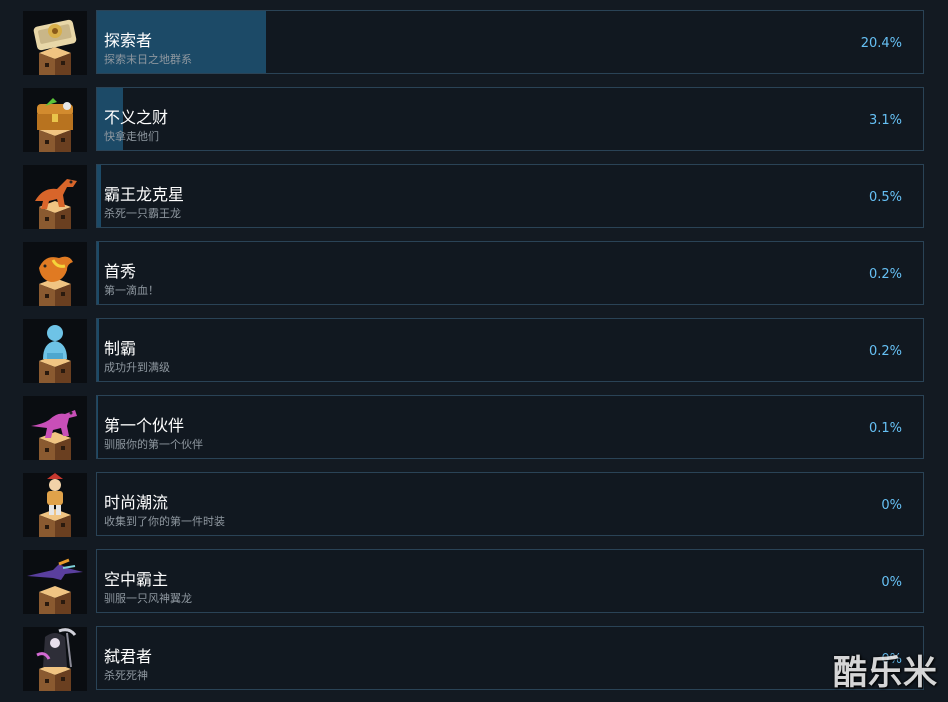 The width and height of the screenshot is (948, 702). Describe the element at coordinates (136, 502) in the screenshot. I see `achievement-title: 时尚潮流` at that location.